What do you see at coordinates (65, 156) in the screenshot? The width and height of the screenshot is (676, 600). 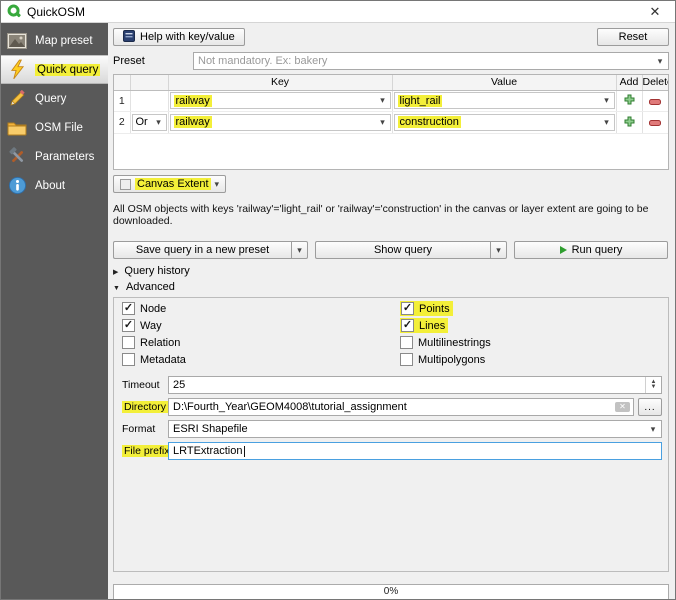 I see `sidebar-item-label: Parameters` at bounding box center [65, 156].